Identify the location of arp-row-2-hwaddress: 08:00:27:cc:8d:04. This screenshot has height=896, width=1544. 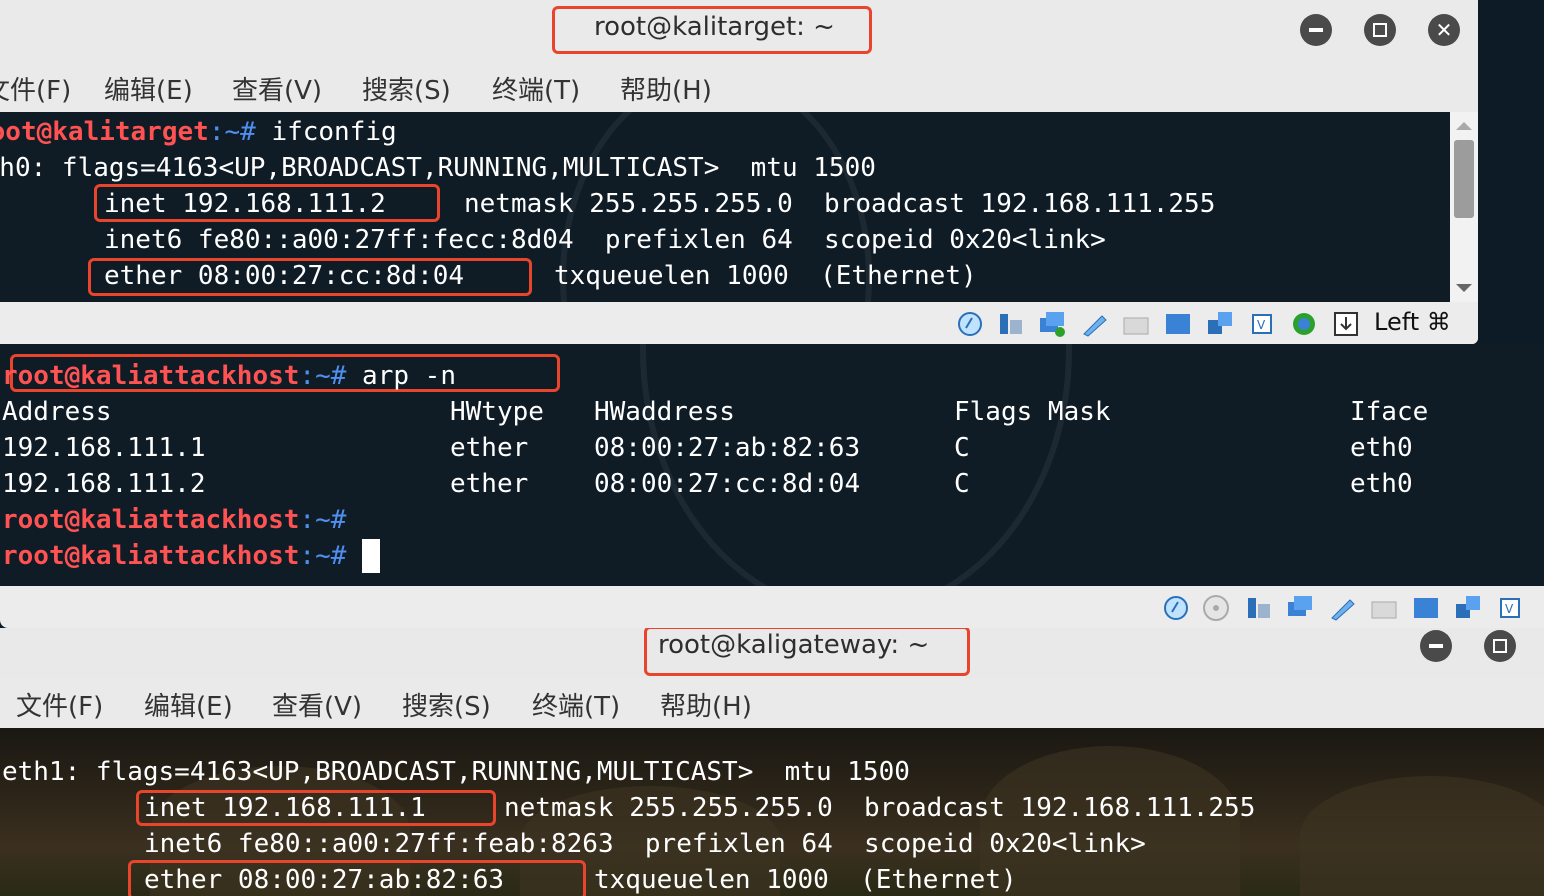
(727, 484).